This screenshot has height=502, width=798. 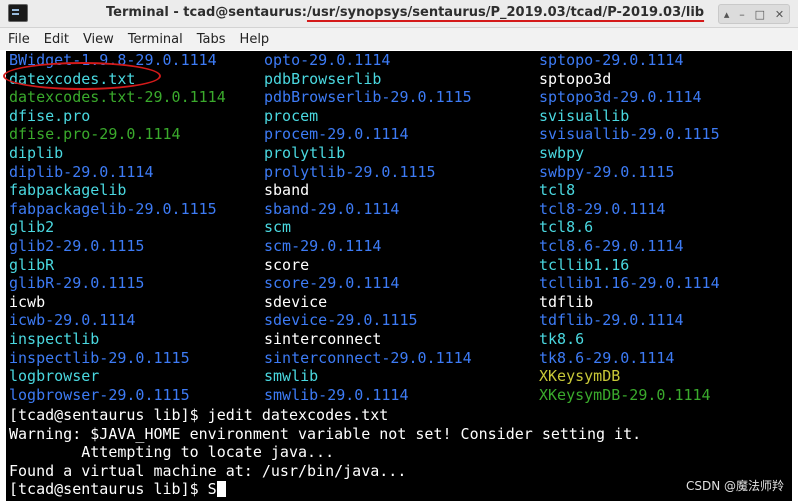 What do you see at coordinates (327, 60) in the screenshot?
I see `listing-entry: opto-29.0.1114` at bounding box center [327, 60].